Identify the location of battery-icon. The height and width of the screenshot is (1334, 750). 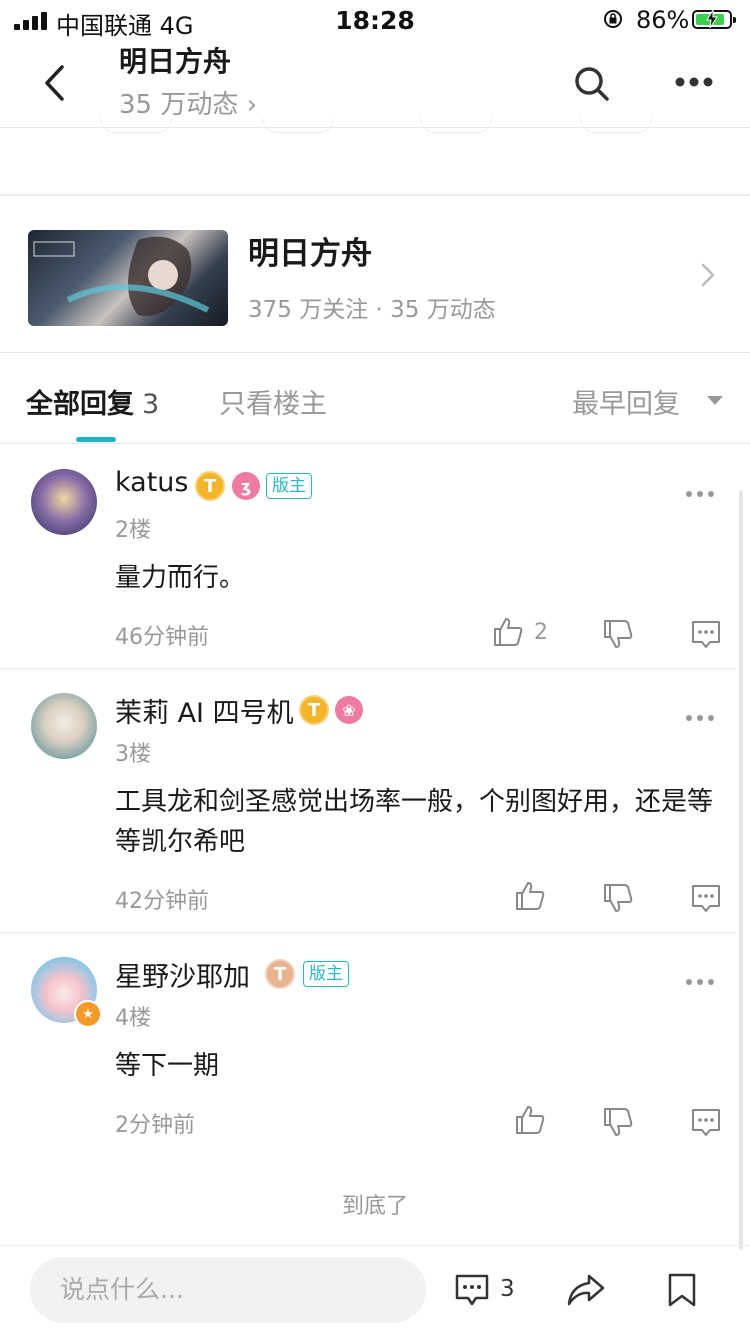
(714, 19).